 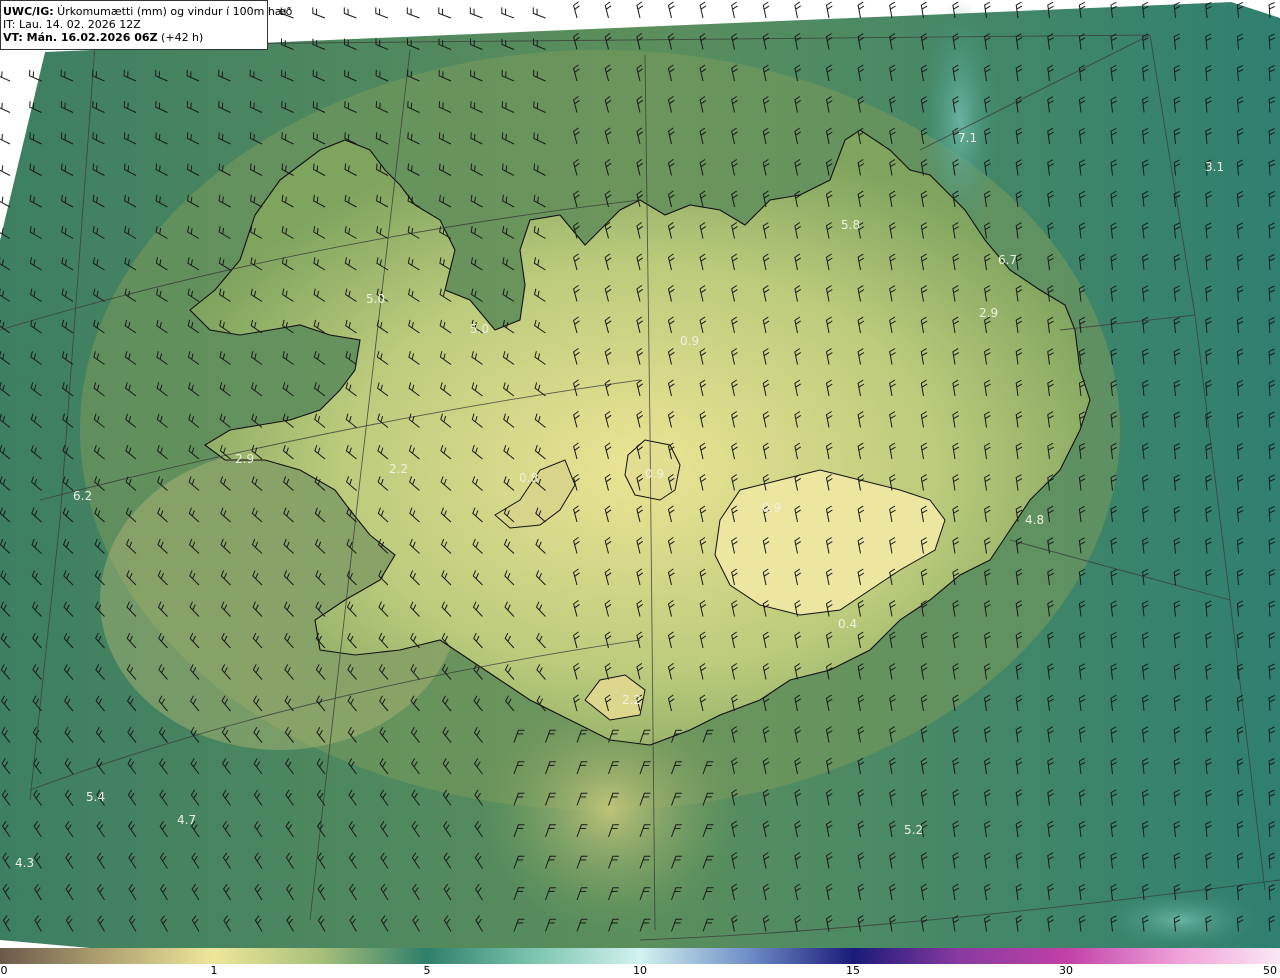 What do you see at coordinates (427, 970) in the screenshot?
I see `colorbar-tick: 5` at bounding box center [427, 970].